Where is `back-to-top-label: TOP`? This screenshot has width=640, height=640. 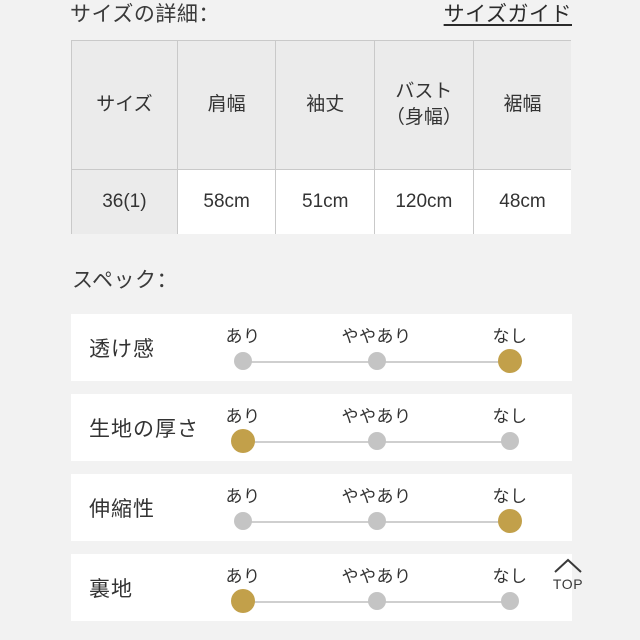
back-to-top-label: TOP is located at coordinates (568, 584).